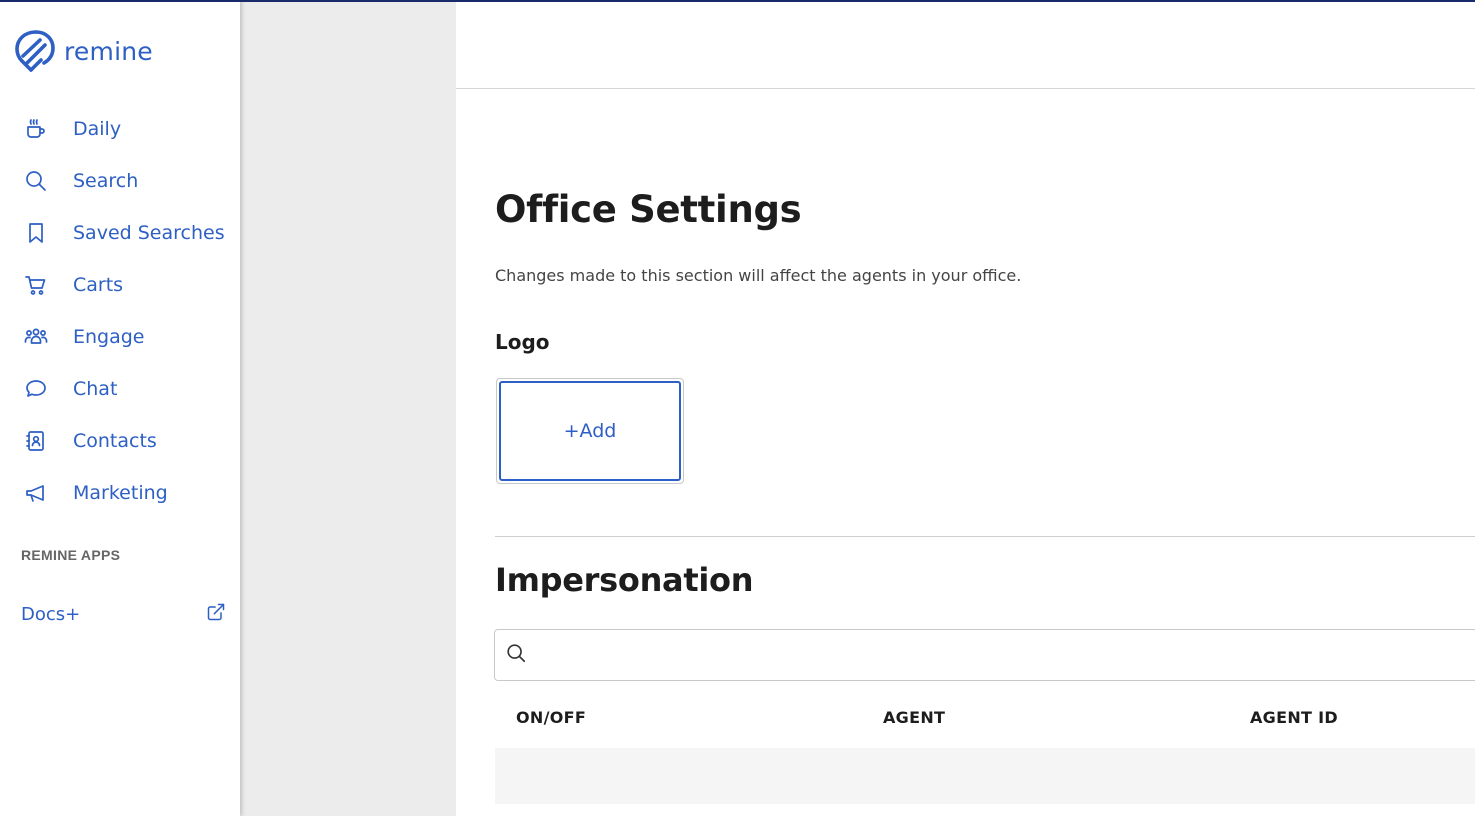  Describe the element at coordinates (71, 555) in the screenshot. I see `remine-apps-heading: REMINE APPS` at that location.